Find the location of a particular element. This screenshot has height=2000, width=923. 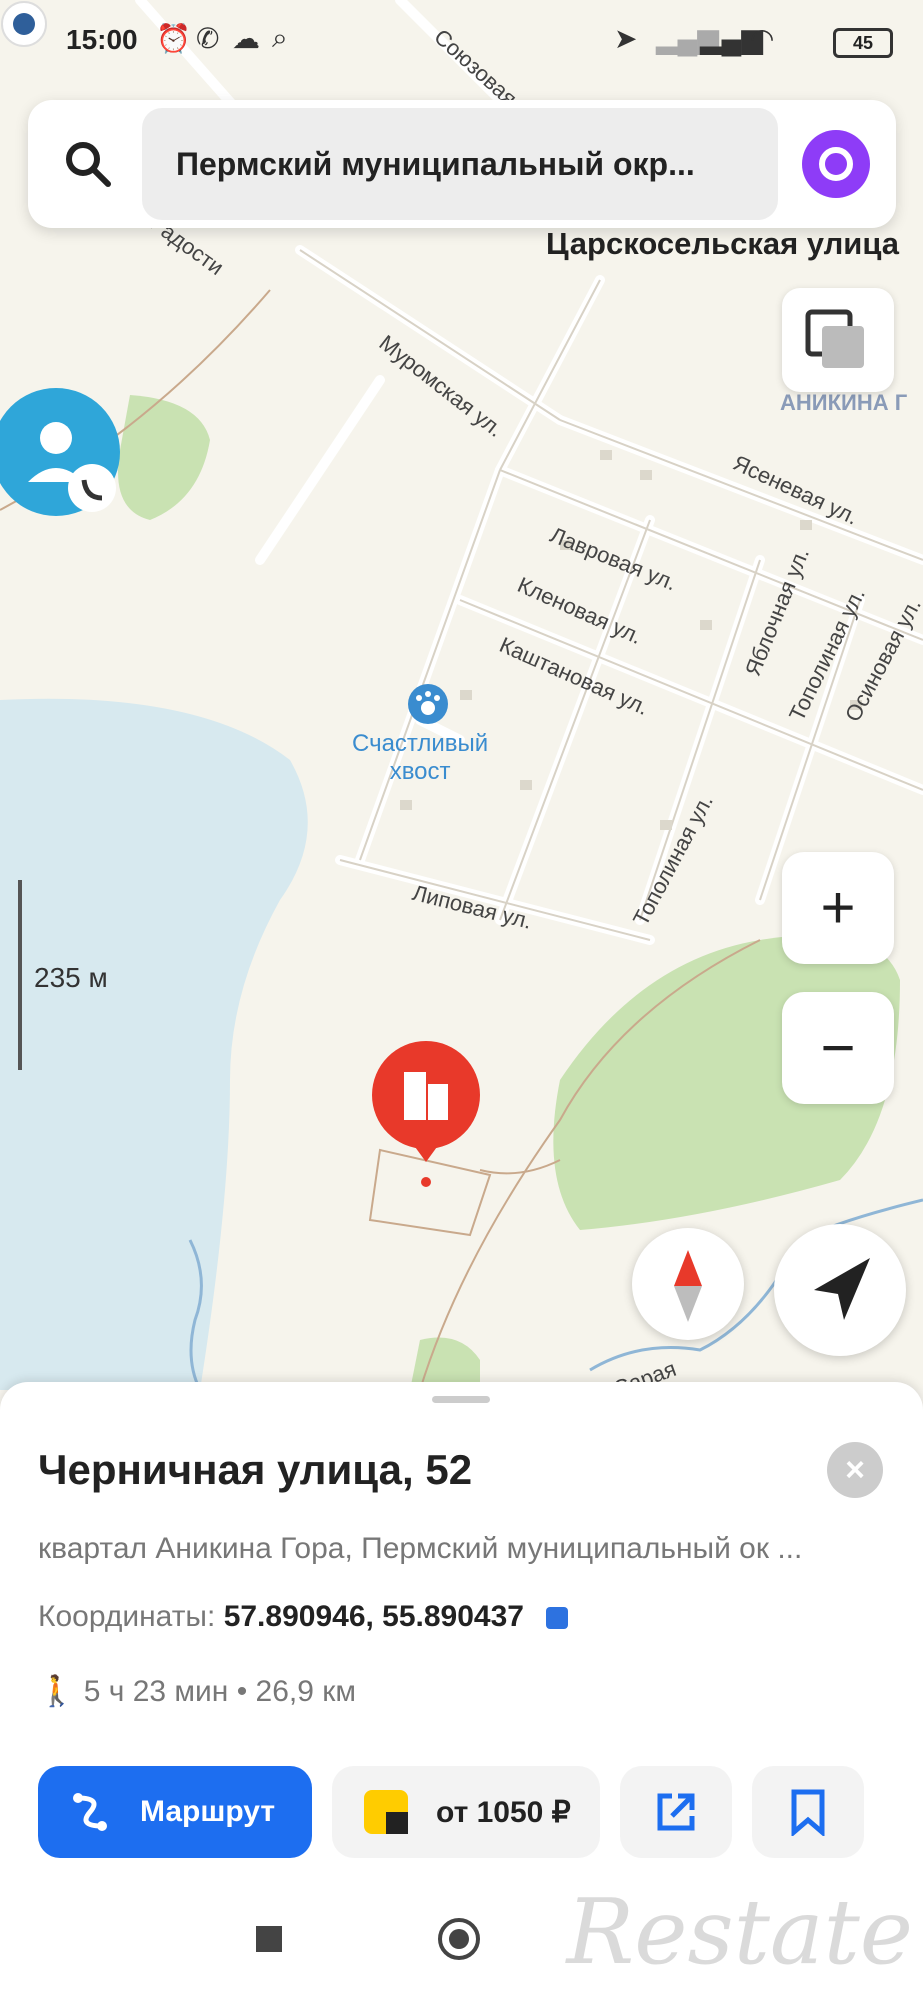

alarm-icon: ⏰ is located at coordinates (173, 38).